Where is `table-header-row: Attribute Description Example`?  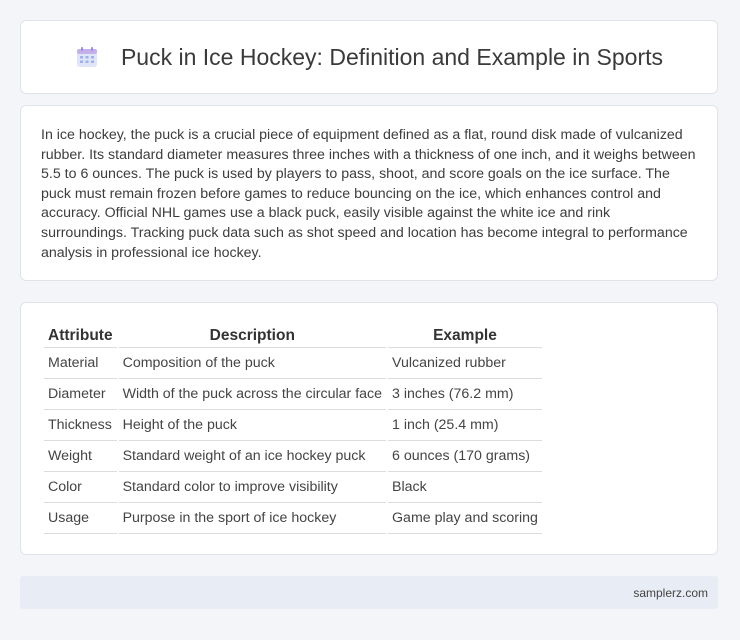 table-header-row: Attribute Description Example is located at coordinates (293, 336).